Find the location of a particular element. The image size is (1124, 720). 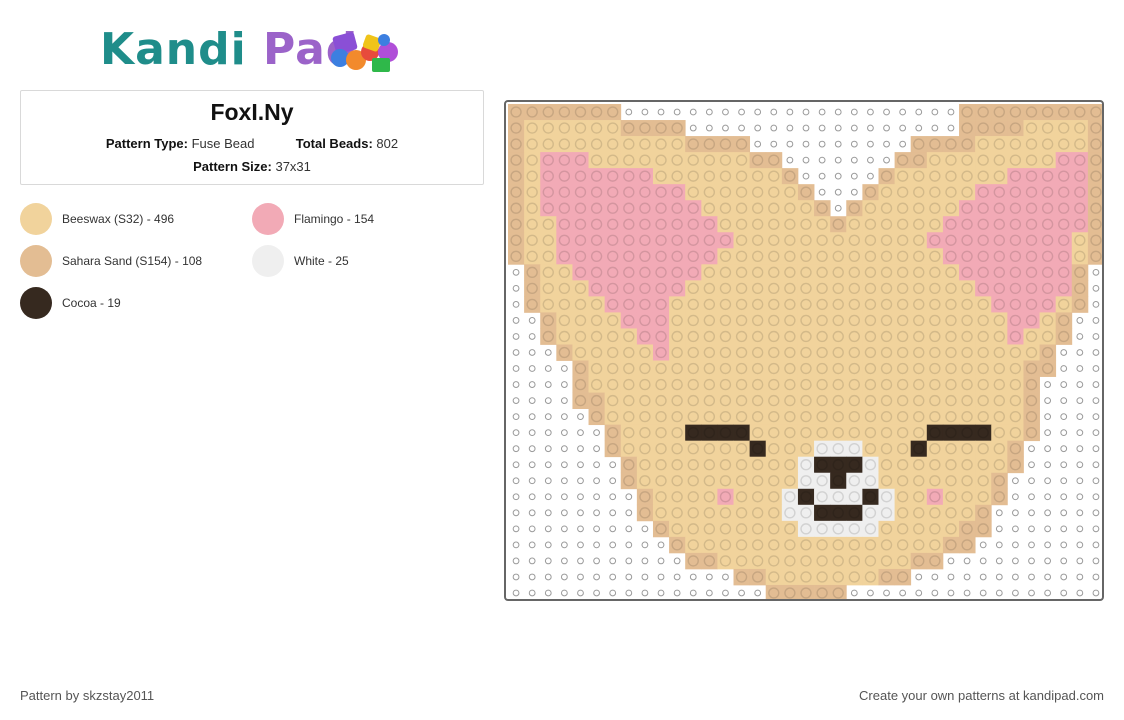

kandipad-logo: Kandi Pad is located at coordinates (255, 52).